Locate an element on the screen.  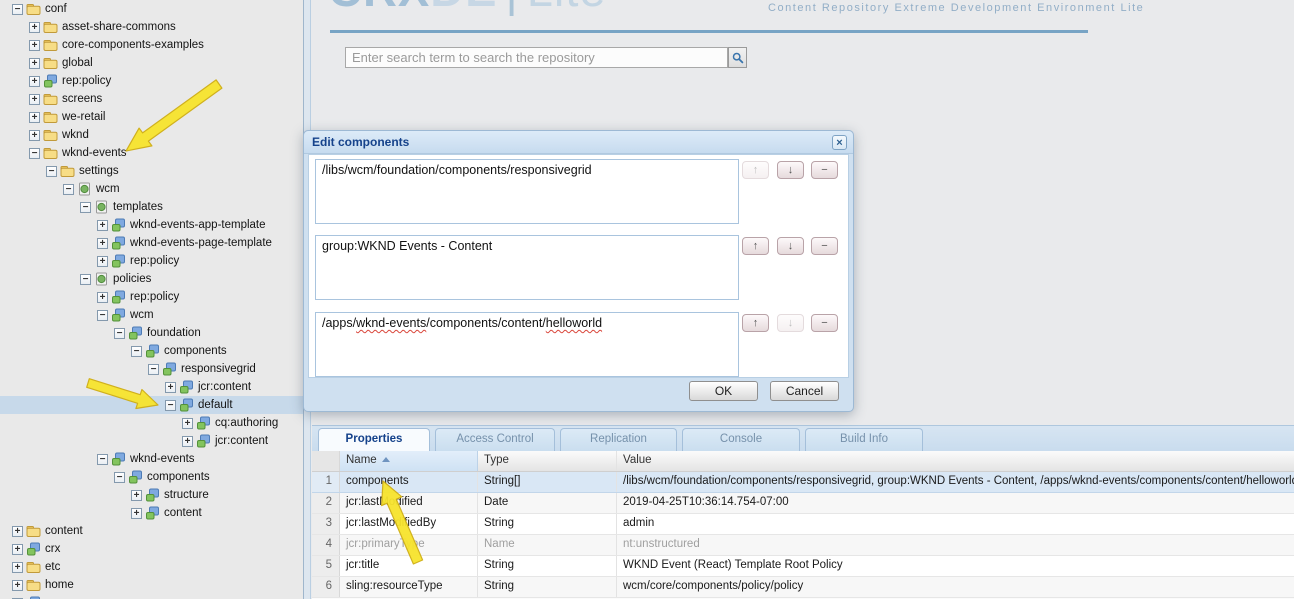
tree-item-foundation: − foundation is located at coordinates (151, 333).